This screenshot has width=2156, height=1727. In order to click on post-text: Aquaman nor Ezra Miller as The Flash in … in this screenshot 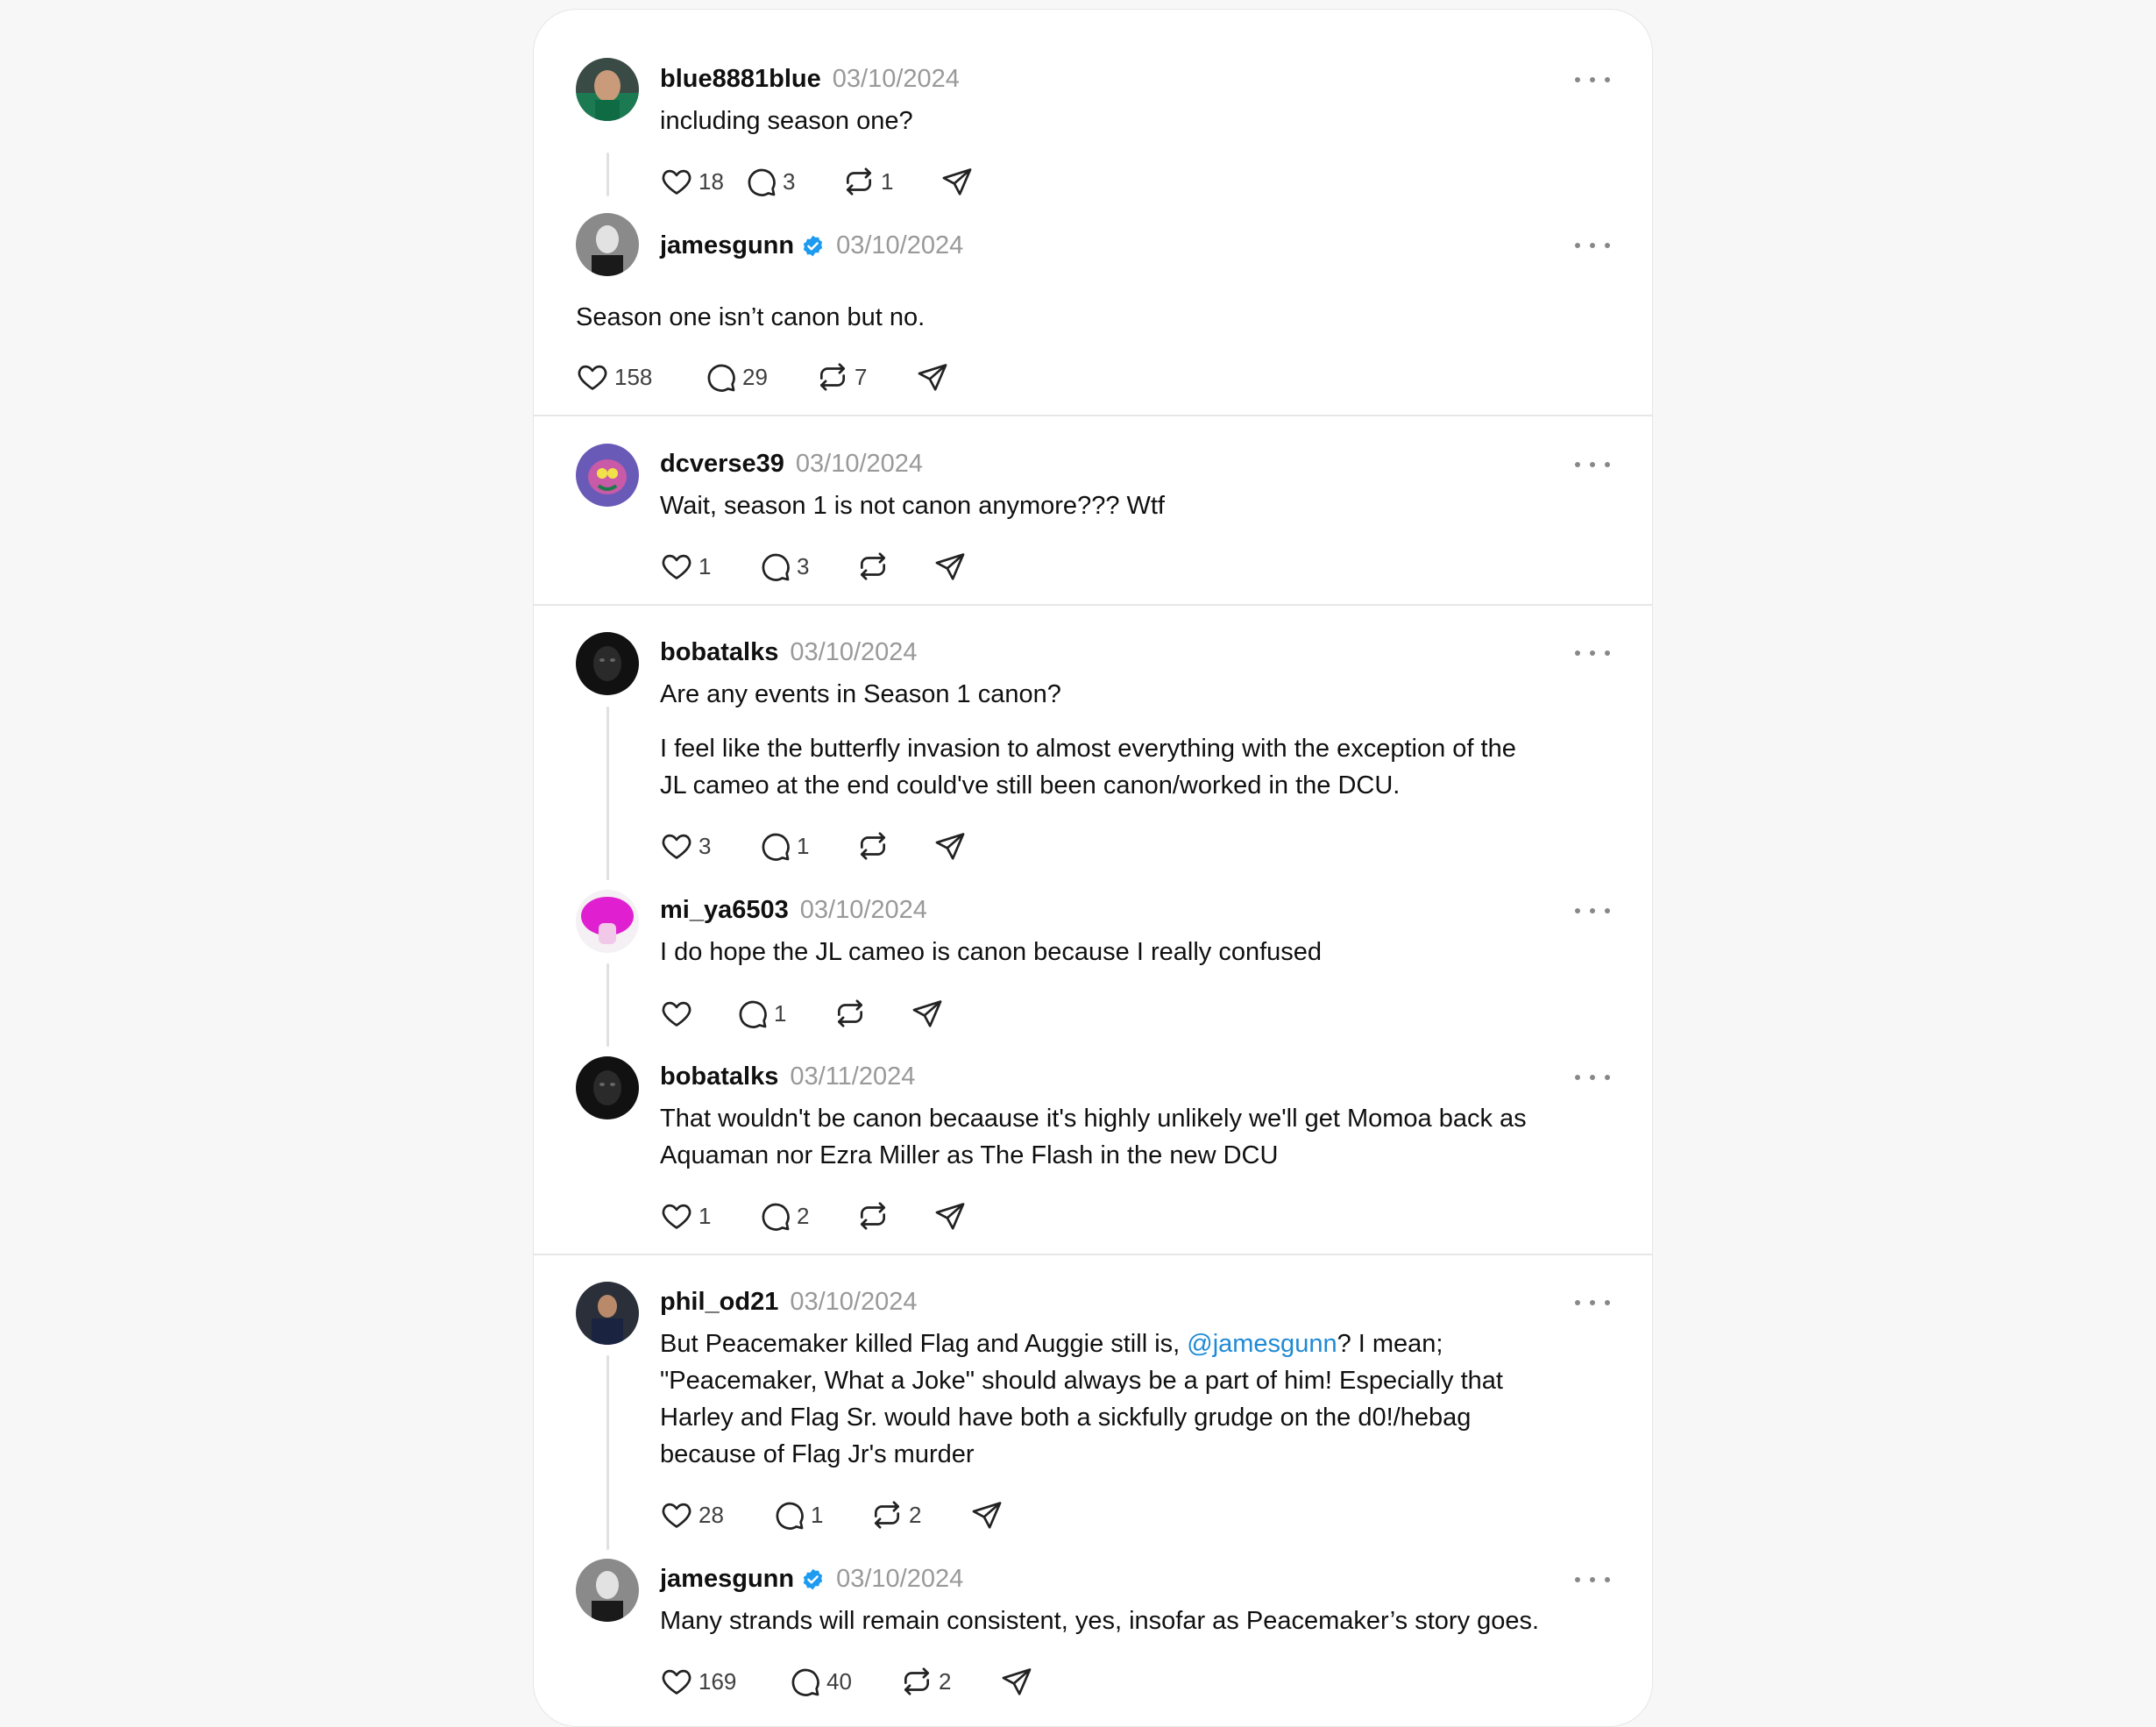, I will do `click(970, 1155)`.